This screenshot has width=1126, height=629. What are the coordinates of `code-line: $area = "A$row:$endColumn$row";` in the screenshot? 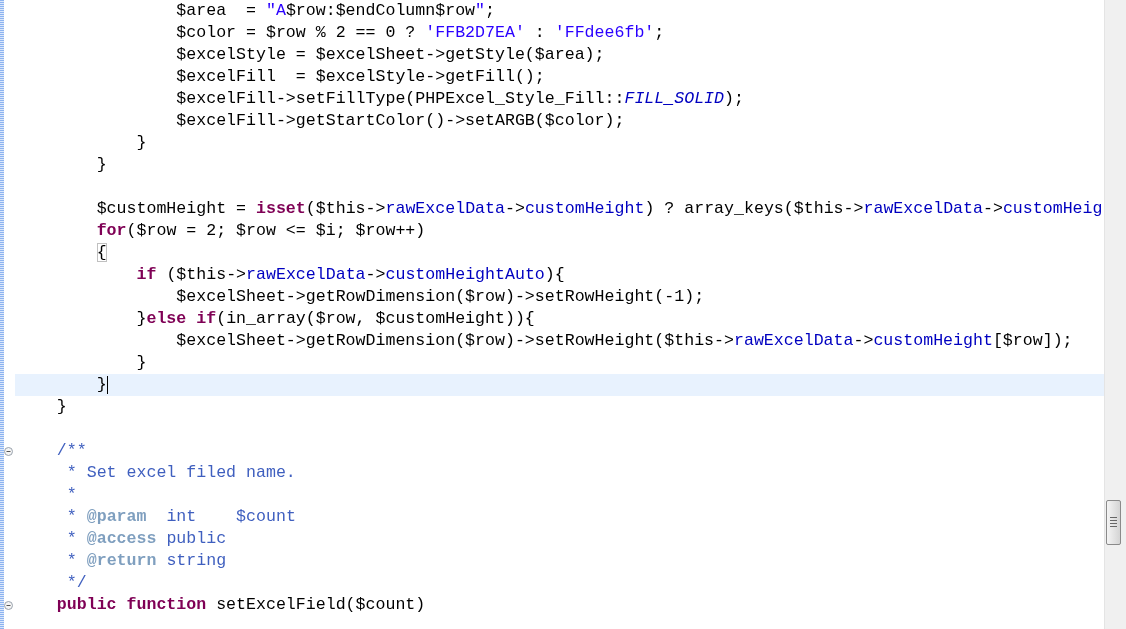 It's located at (335, 11).